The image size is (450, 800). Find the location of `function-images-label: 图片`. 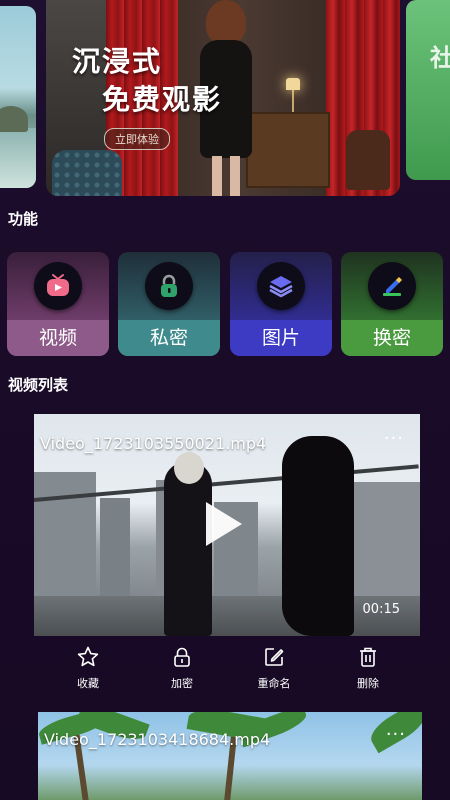

function-images-label: 图片 is located at coordinates (281, 338).